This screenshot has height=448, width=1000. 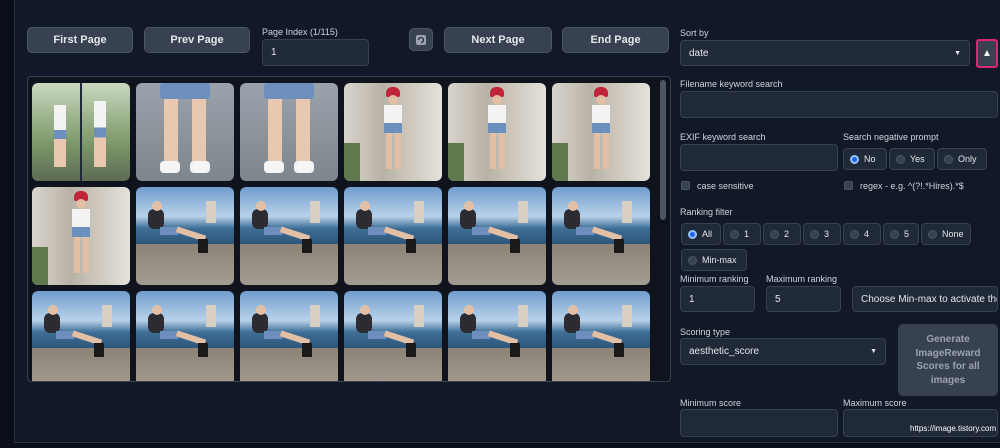 I want to click on filename-search-input, so click(x=839, y=104).